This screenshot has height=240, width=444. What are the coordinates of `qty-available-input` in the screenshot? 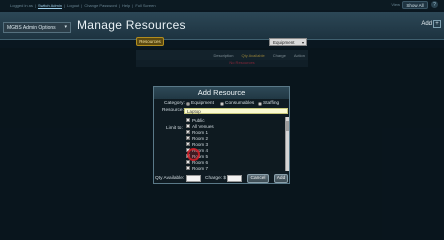 It's located at (193, 178).